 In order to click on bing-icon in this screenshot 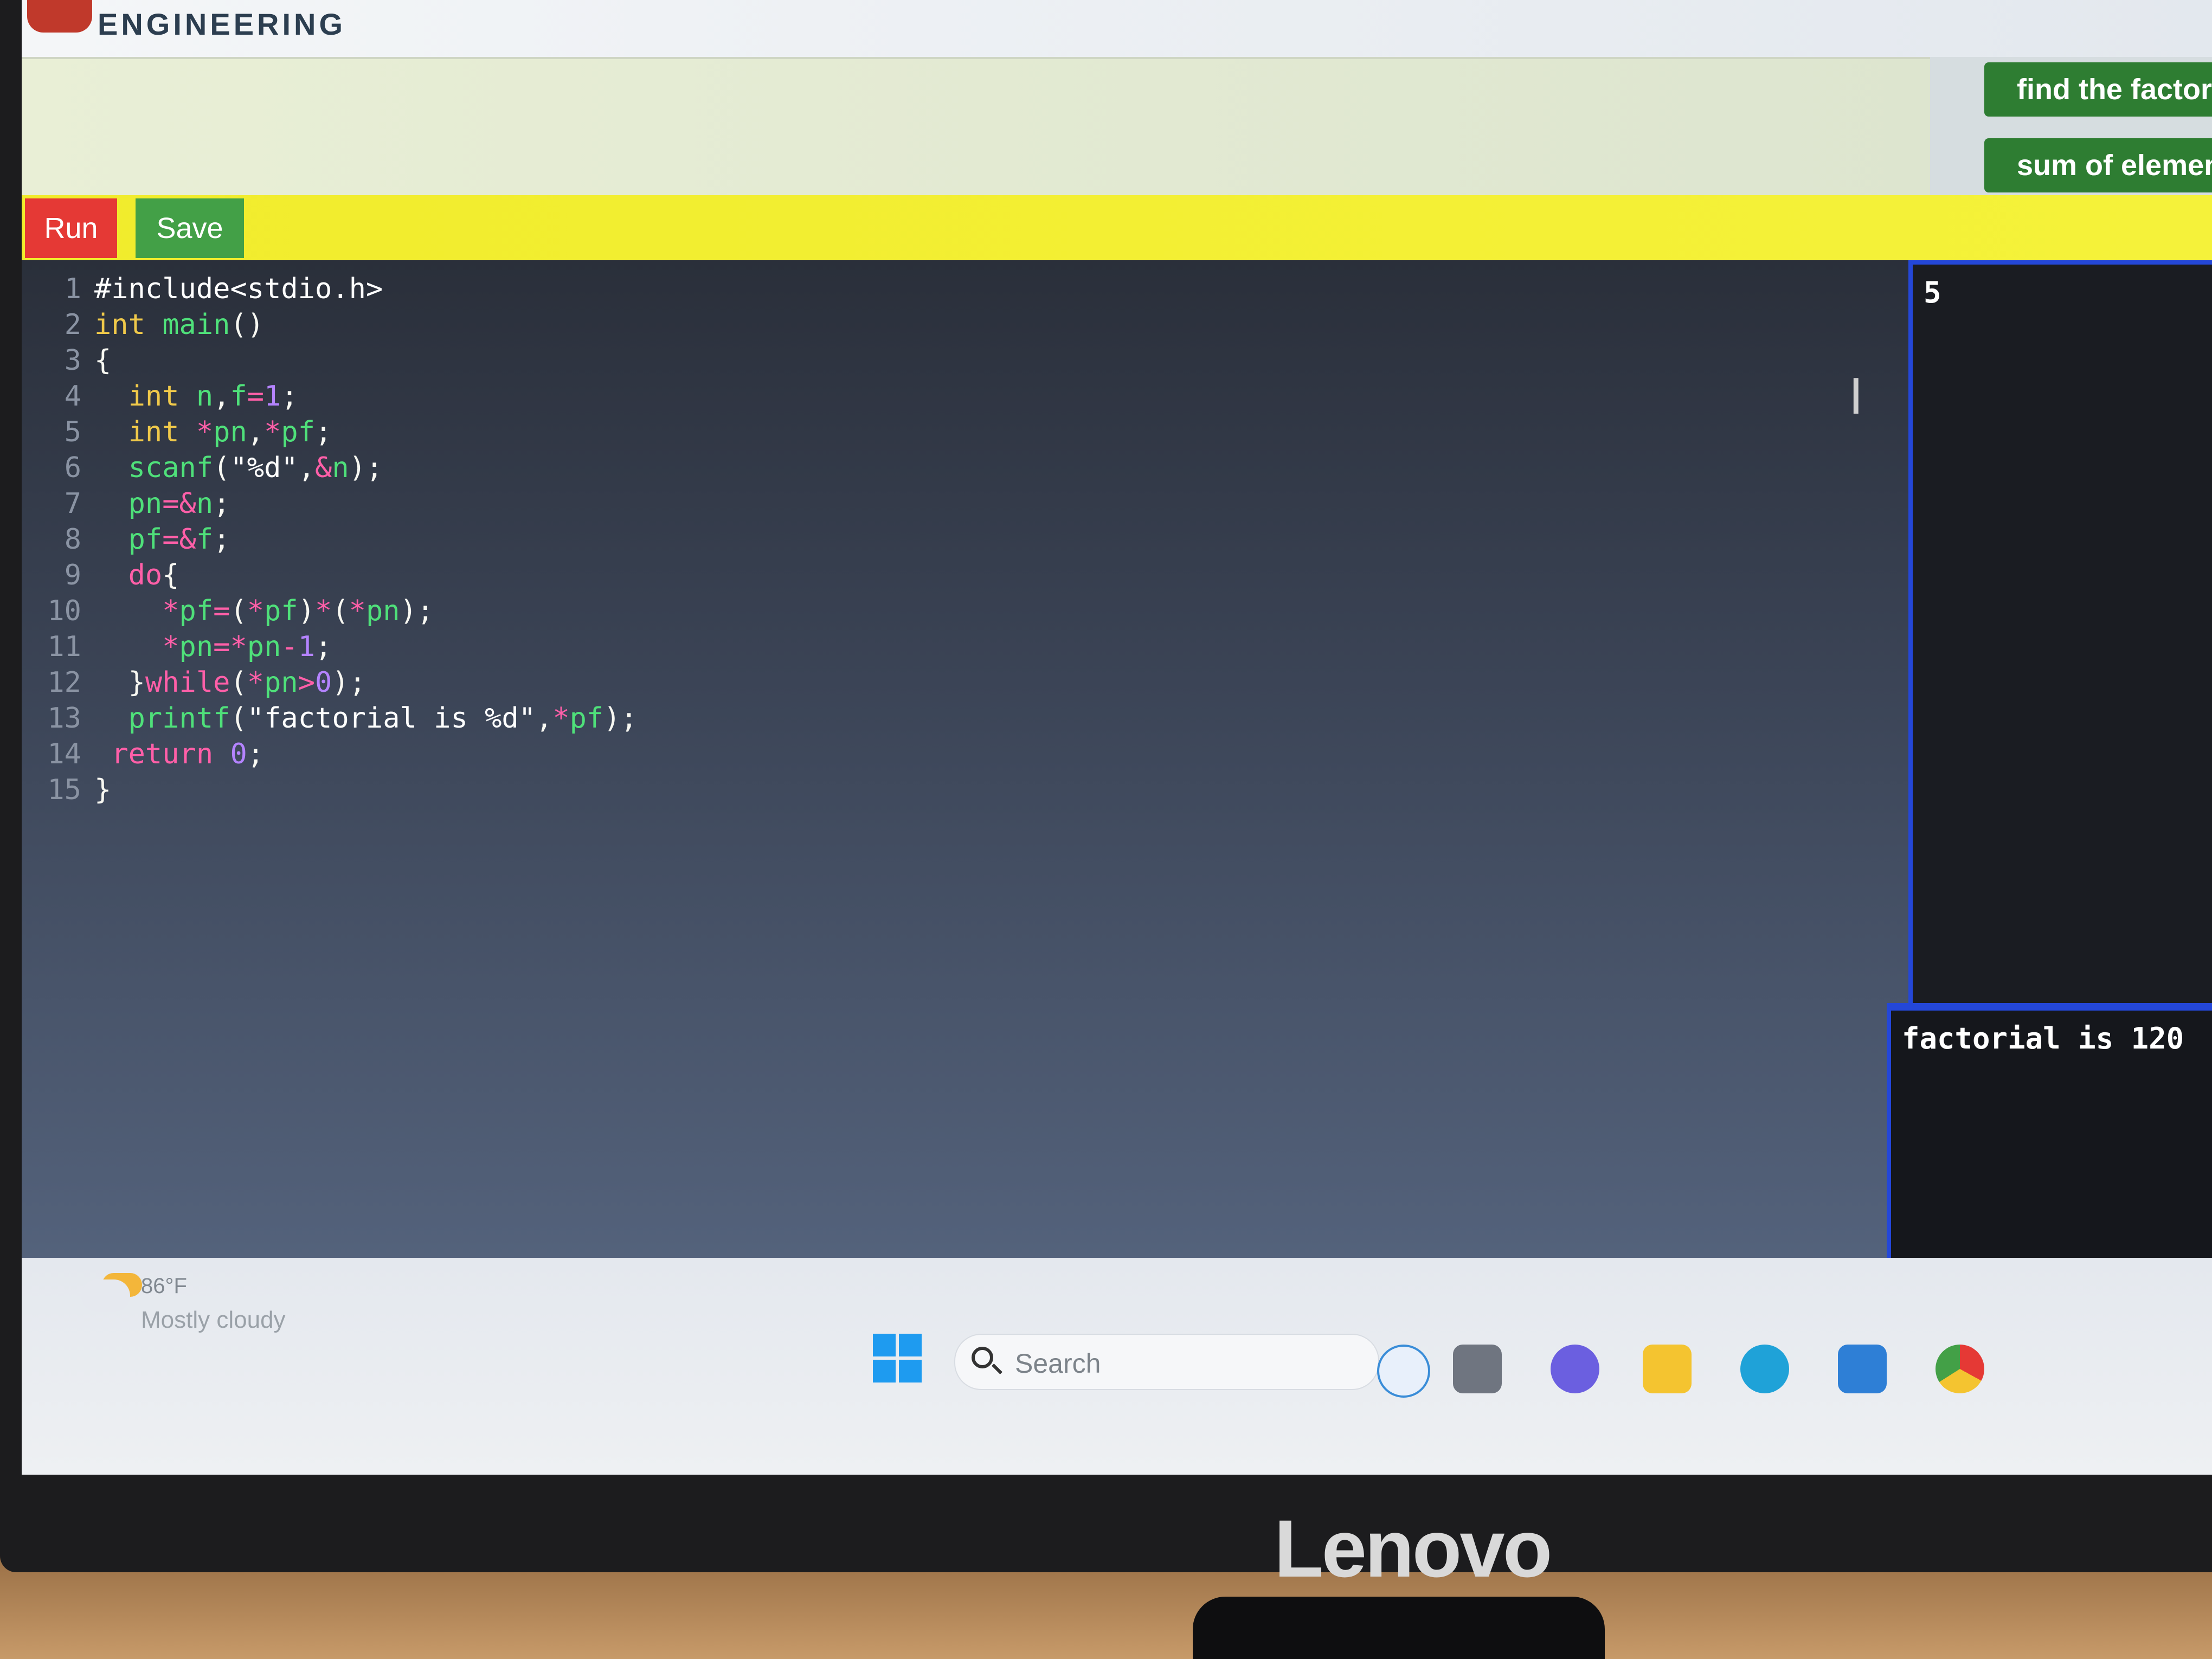, I will do `click(1403, 1371)`.